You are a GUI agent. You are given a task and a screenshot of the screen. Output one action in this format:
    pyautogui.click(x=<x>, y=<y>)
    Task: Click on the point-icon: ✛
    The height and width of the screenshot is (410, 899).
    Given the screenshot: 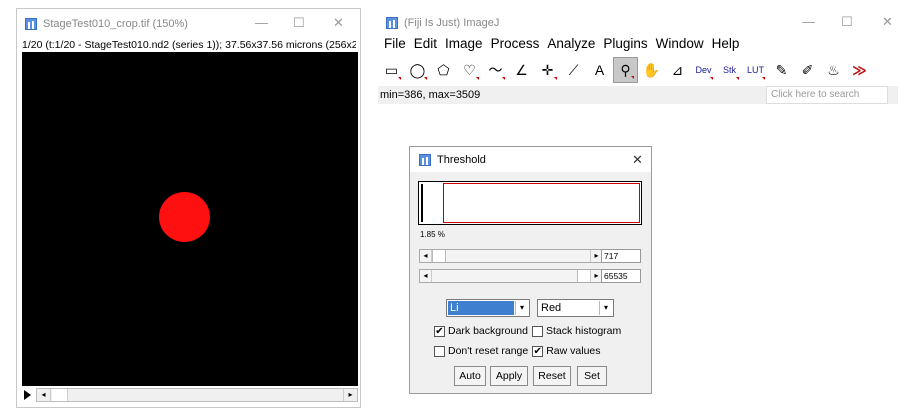 What is the action you would take?
    pyautogui.click(x=547, y=70)
    